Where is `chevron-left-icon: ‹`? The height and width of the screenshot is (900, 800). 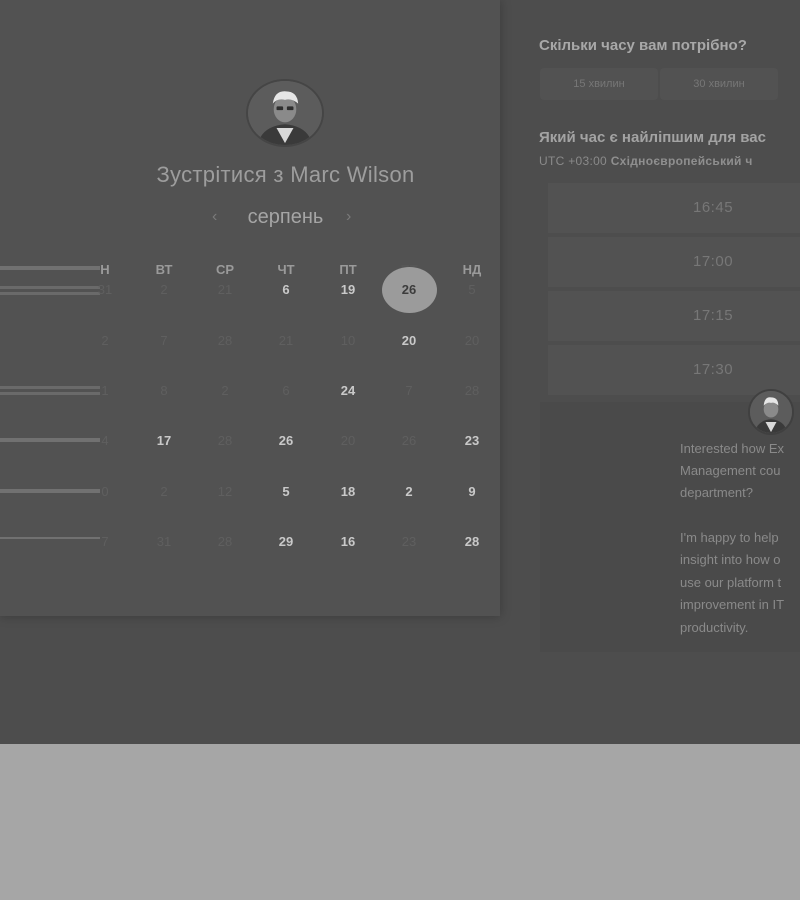 chevron-left-icon: ‹ is located at coordinates (214, 217).